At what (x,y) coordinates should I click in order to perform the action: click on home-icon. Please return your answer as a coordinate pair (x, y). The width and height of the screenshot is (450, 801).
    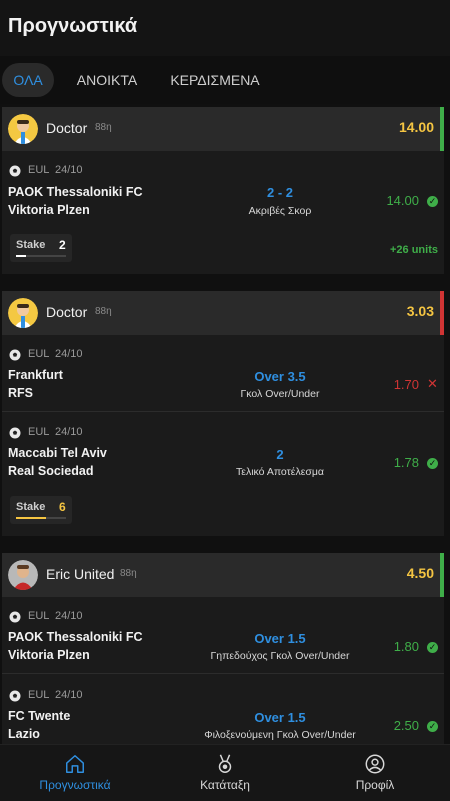
    Looking at the image, I should click on (75, 764).